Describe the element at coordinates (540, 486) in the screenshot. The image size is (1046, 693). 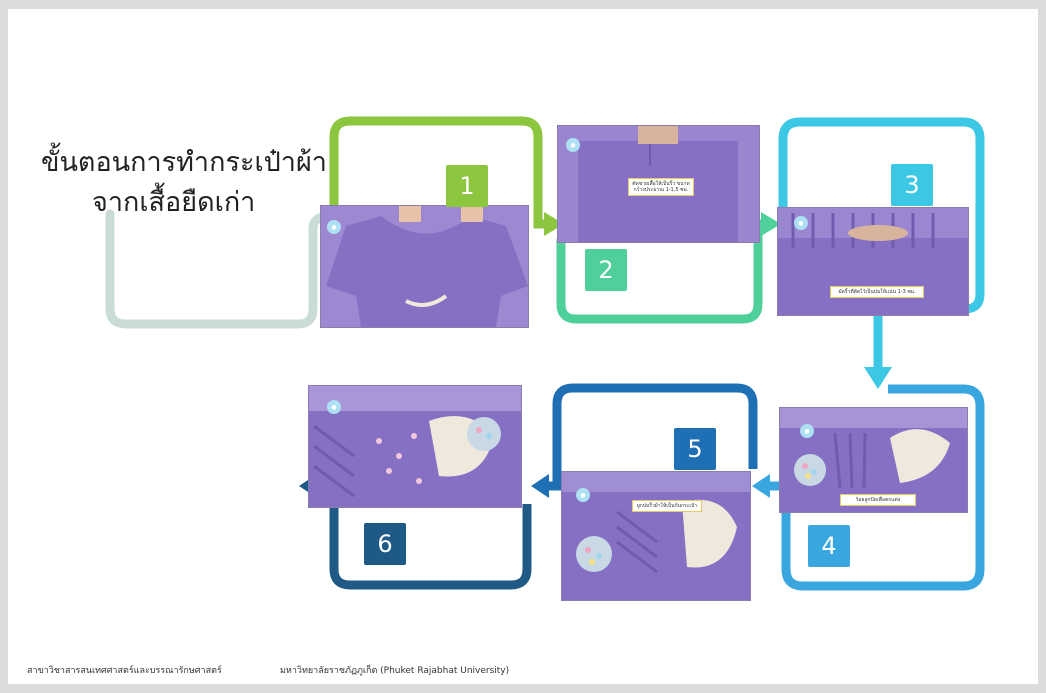
I see `step5-arrow` at that location.